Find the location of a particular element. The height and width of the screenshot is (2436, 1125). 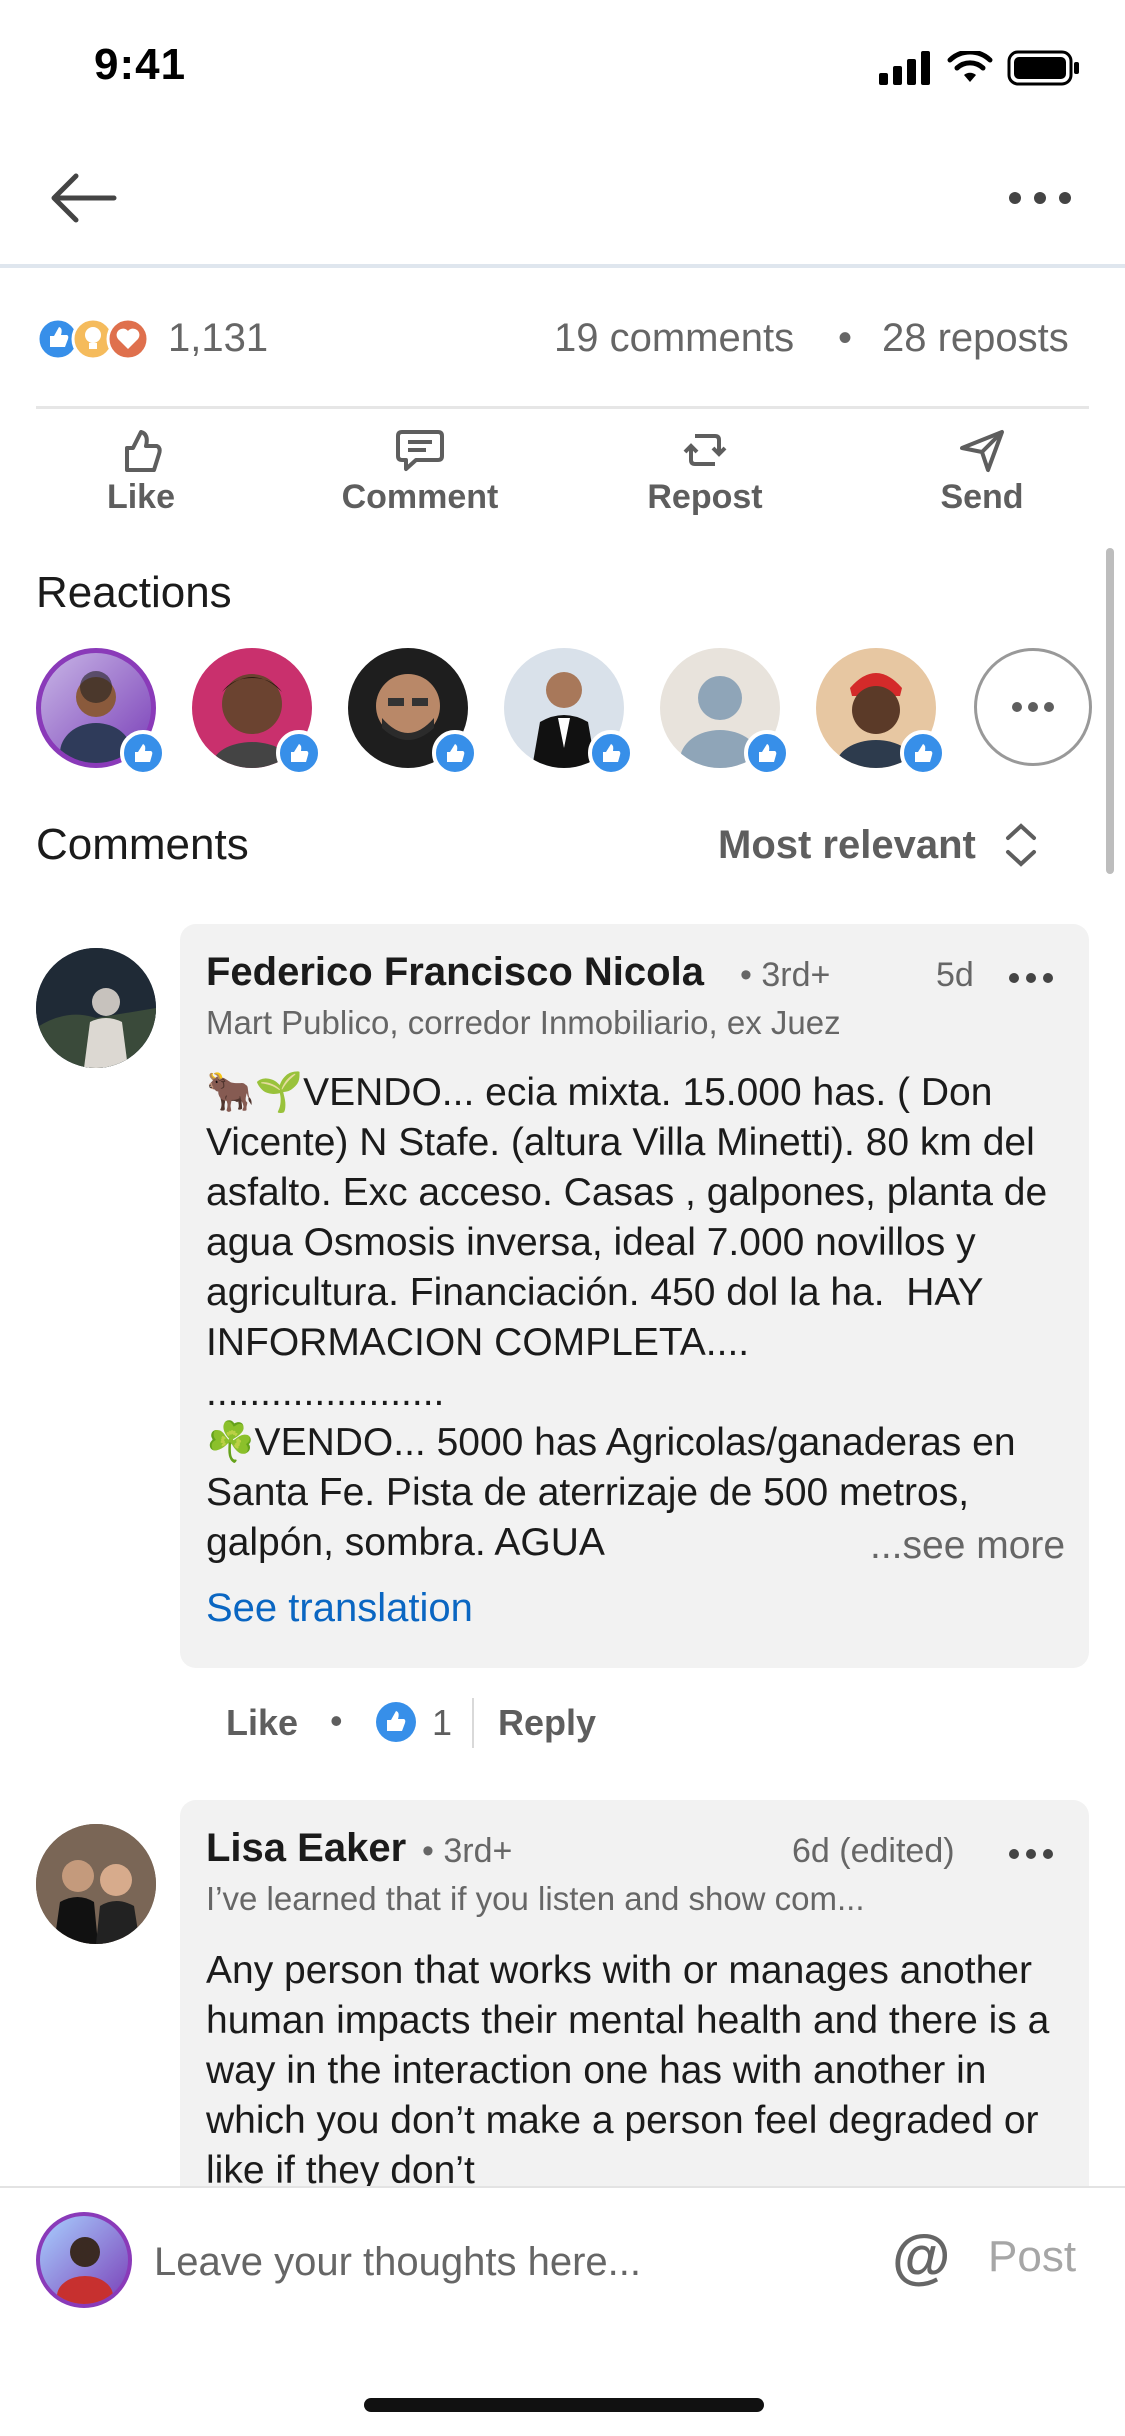

reaction-icons is located at coordinates (96, 339).